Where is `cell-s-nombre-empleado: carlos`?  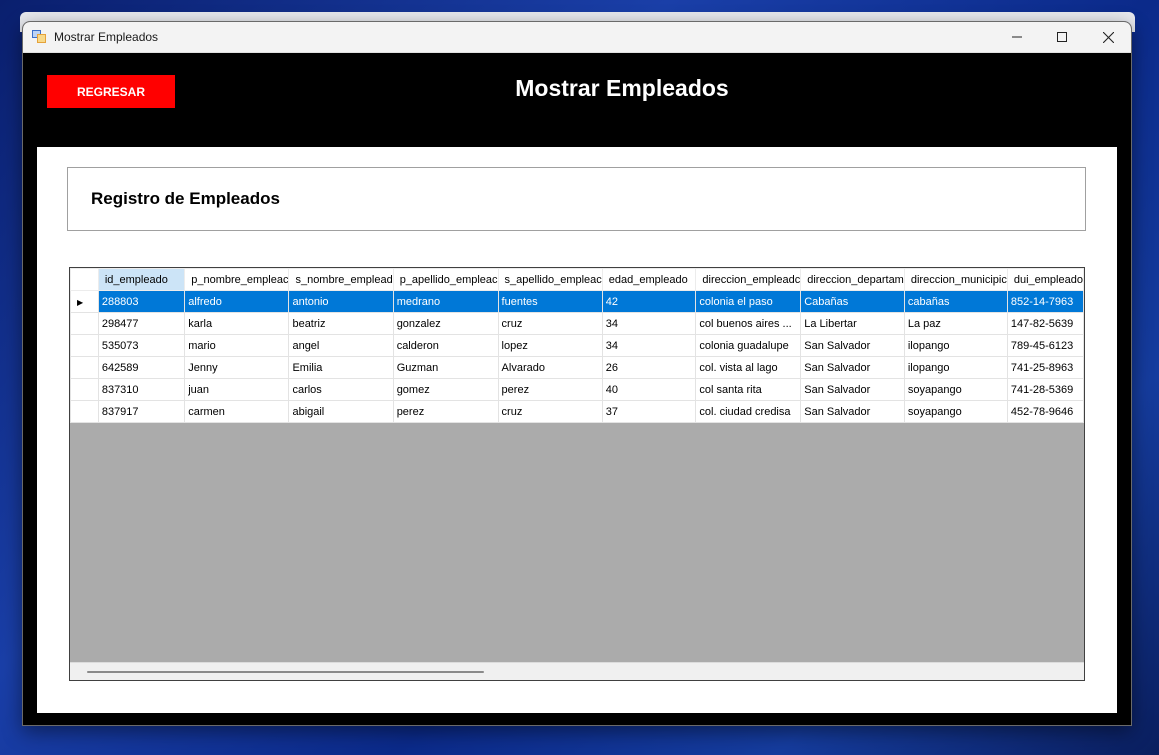
cell-s-nombre-empleado: carlos is located at coordinates (341, 389).